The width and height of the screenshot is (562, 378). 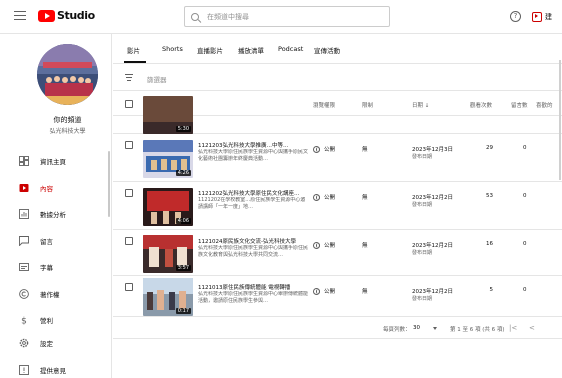 I want to click on views-value: 5, so click(x=491, y=290).